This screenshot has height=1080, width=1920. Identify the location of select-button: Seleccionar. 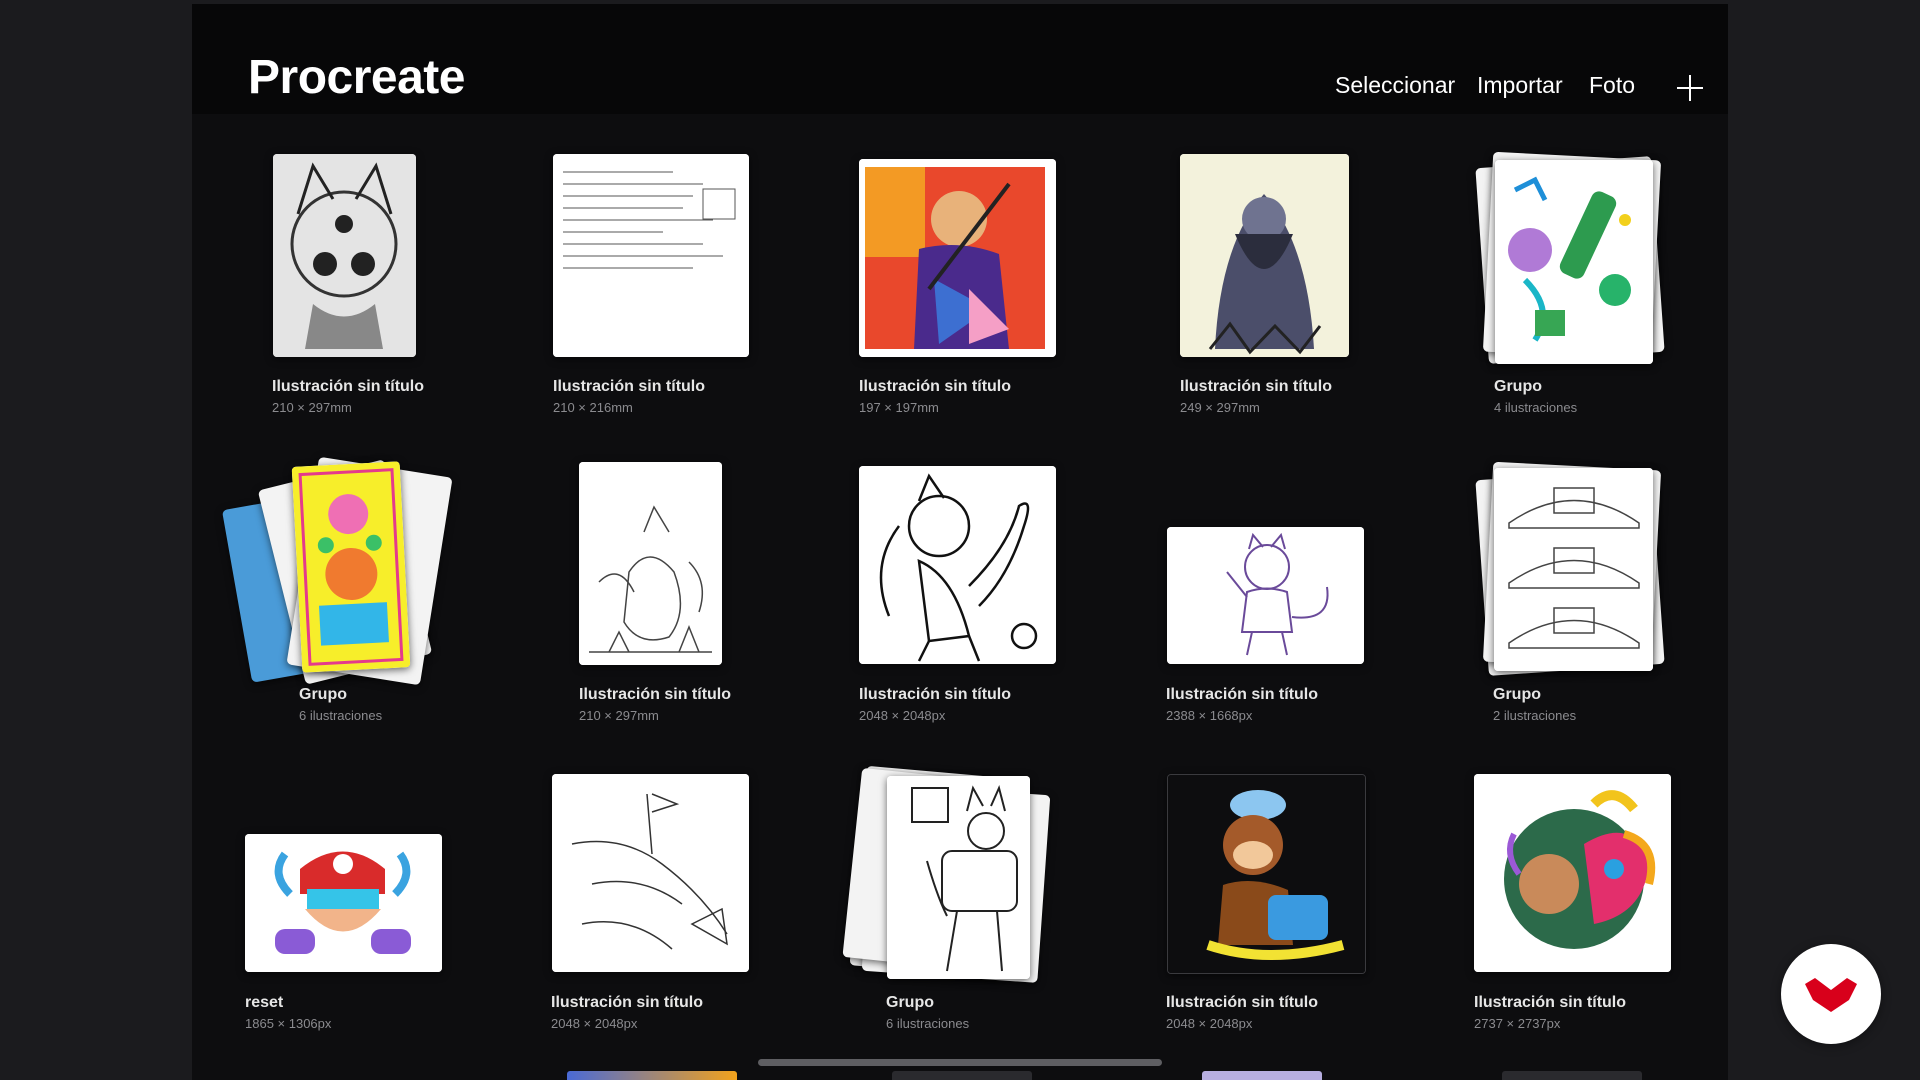
(1395, 85).